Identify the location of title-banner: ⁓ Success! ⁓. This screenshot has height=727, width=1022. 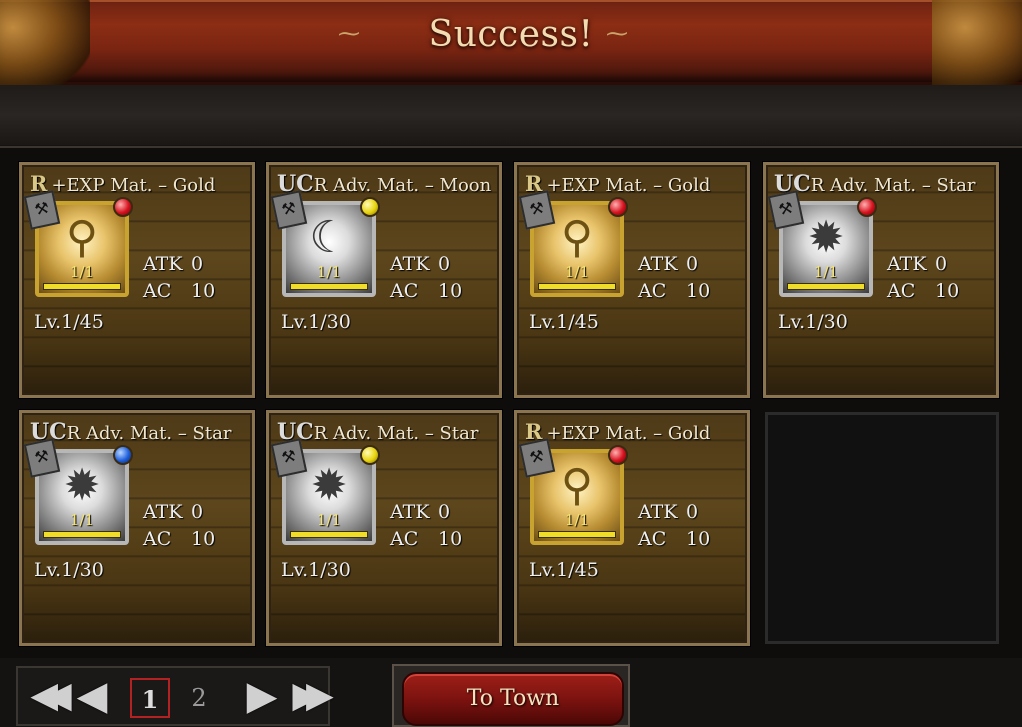
(511, 46).